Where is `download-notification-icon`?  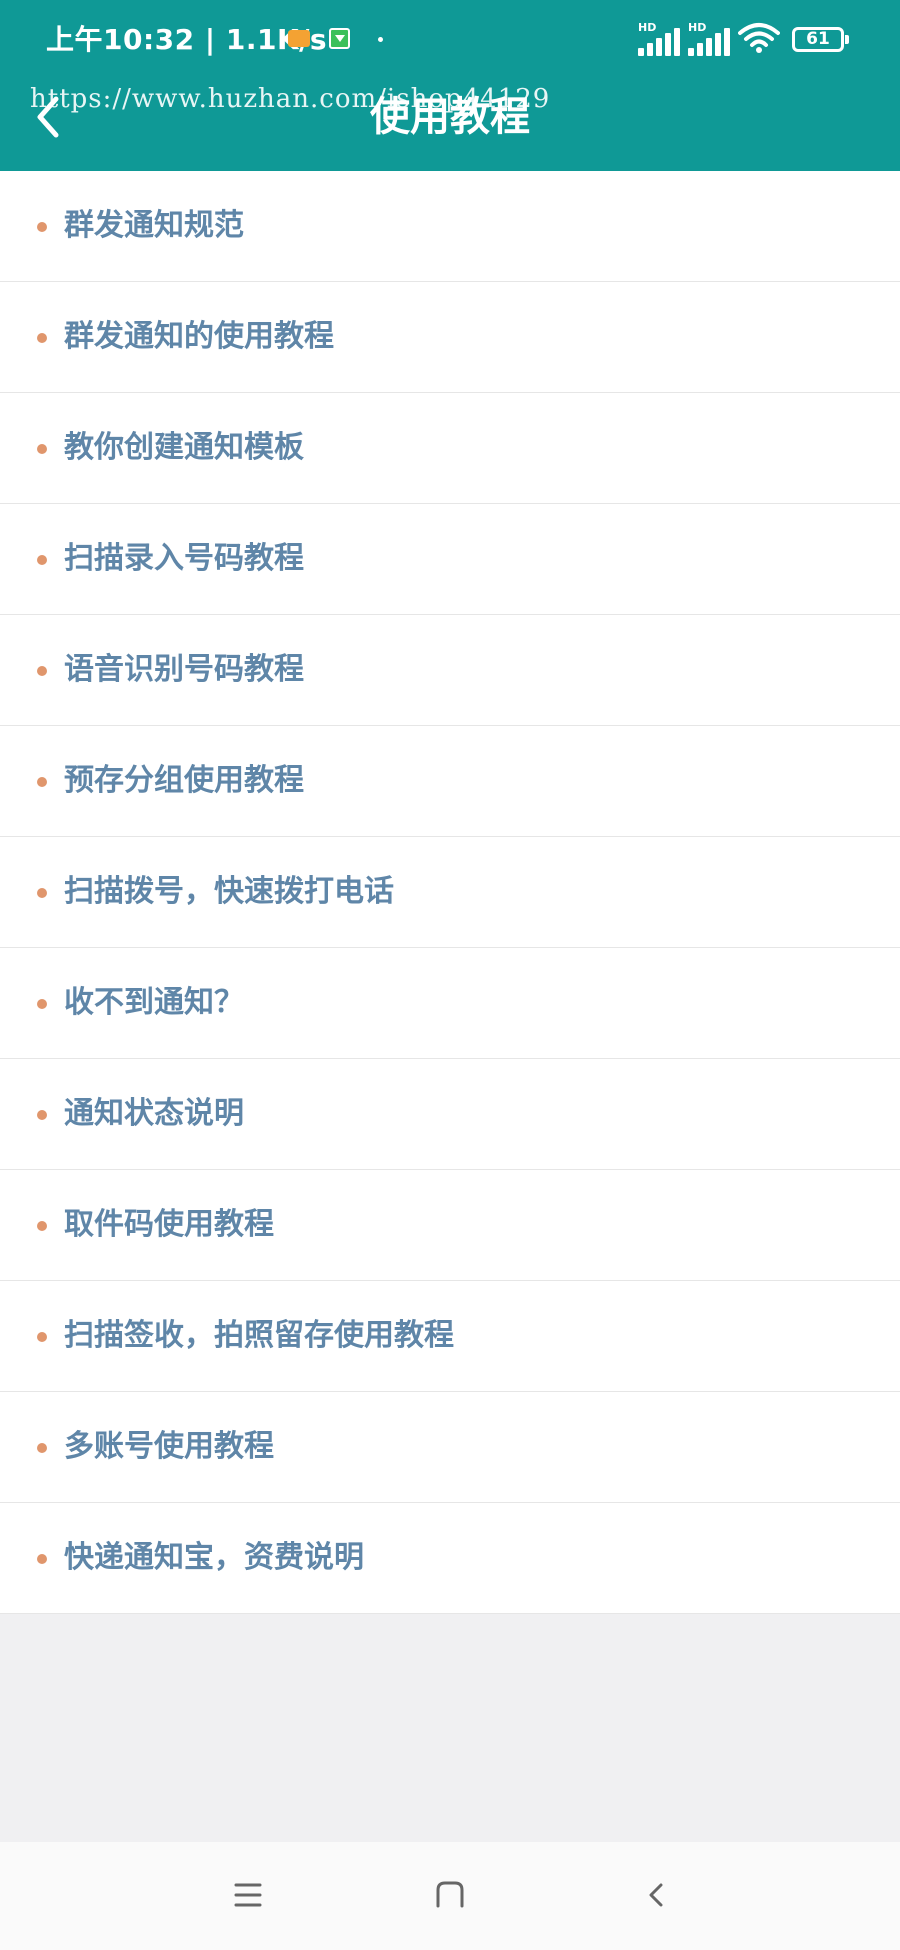 download-notification-icon is located at coordinates (339, 38).